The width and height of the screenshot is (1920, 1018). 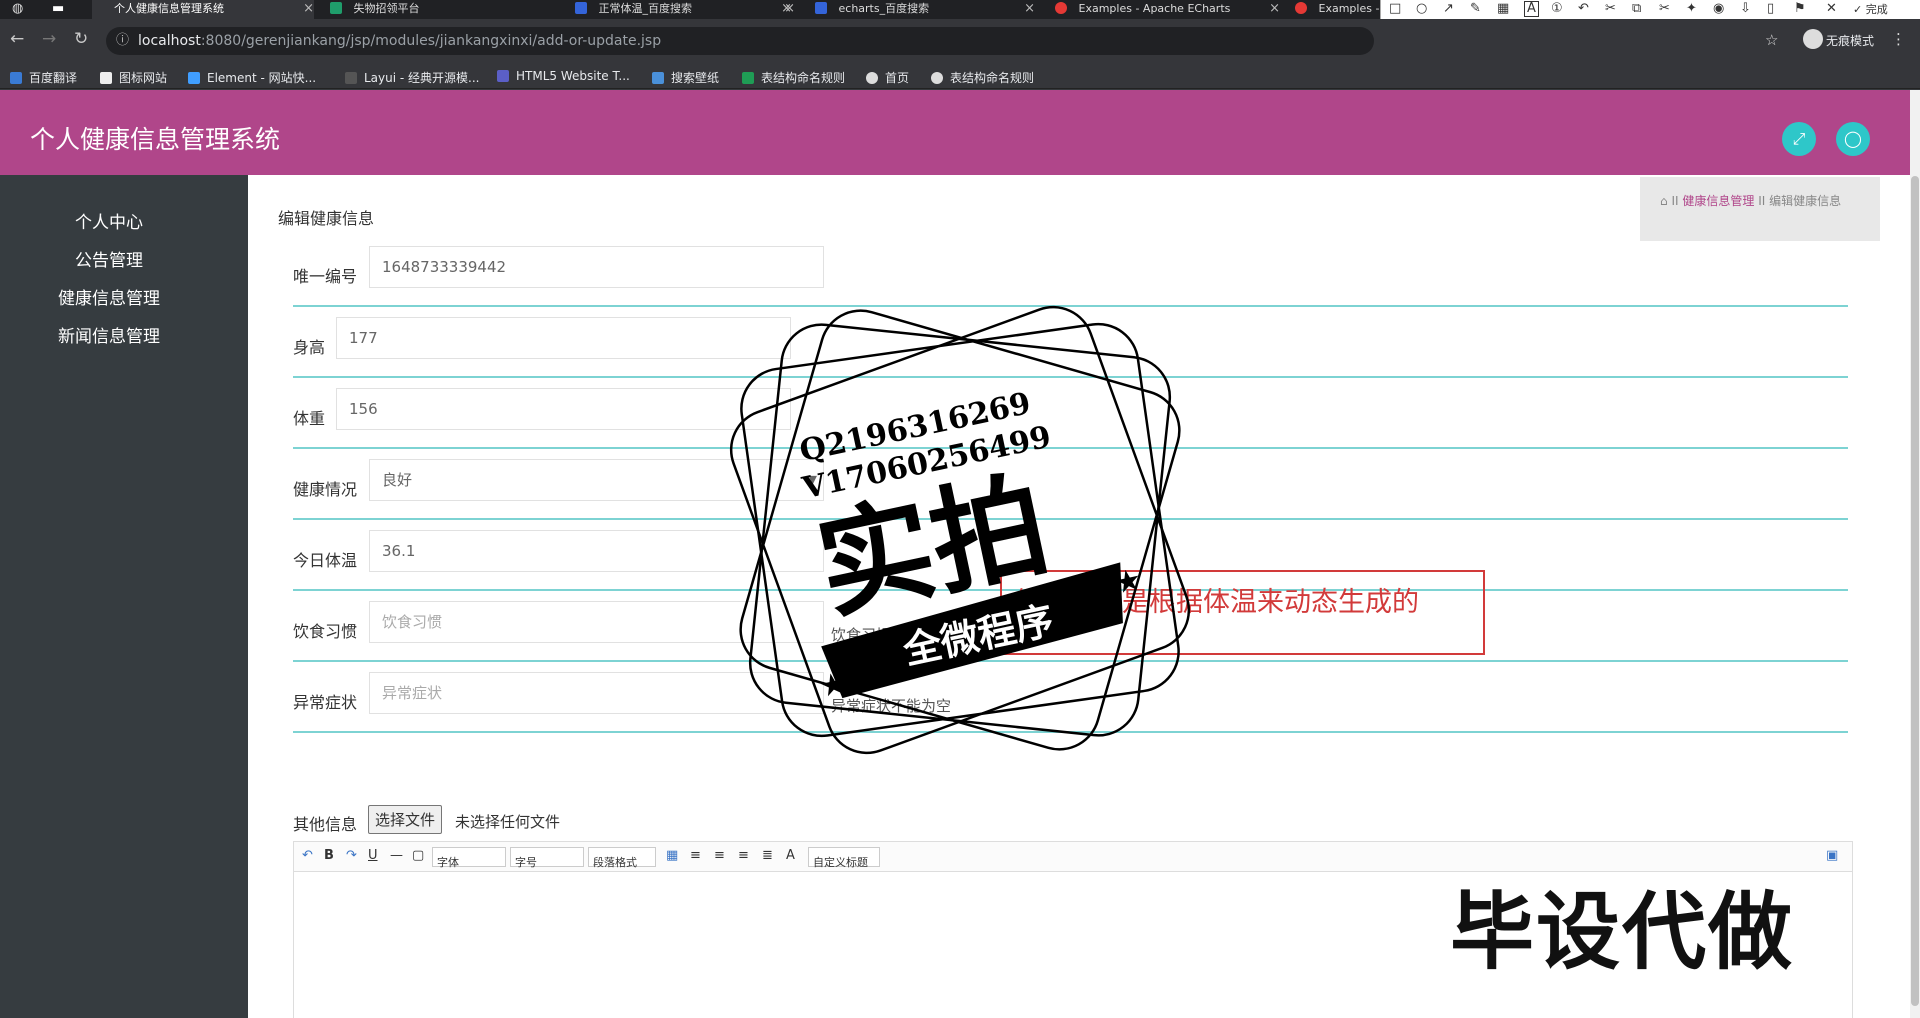 I want to click on sidebar-item-notices: 公告管理, so click(x=109, y=258).